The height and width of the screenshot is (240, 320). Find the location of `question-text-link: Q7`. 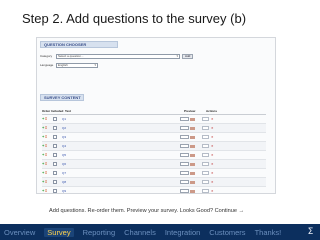

question-text-link: Q7 is located at coordinates (121, 173).